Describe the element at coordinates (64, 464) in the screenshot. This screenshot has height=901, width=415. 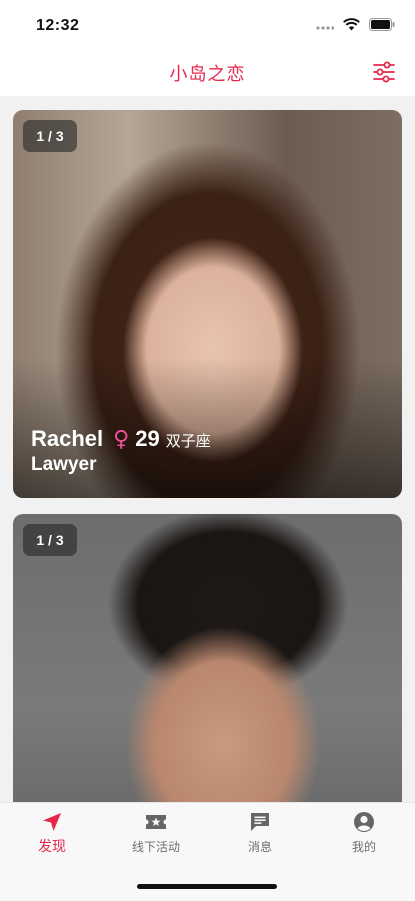
I see `profile-job: Lawyer` at that location.